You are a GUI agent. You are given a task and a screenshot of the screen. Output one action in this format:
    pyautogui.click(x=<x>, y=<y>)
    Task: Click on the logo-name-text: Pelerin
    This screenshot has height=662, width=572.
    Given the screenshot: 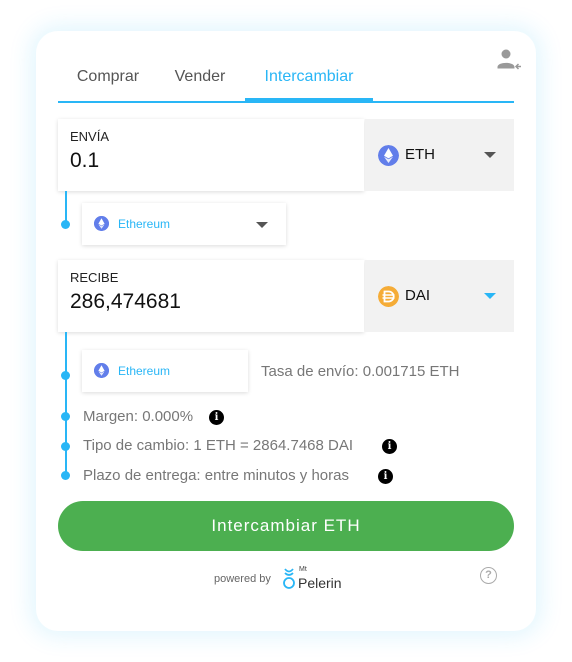 What is the action you would take?
    pyautogui.click(x=320, y=583)
    